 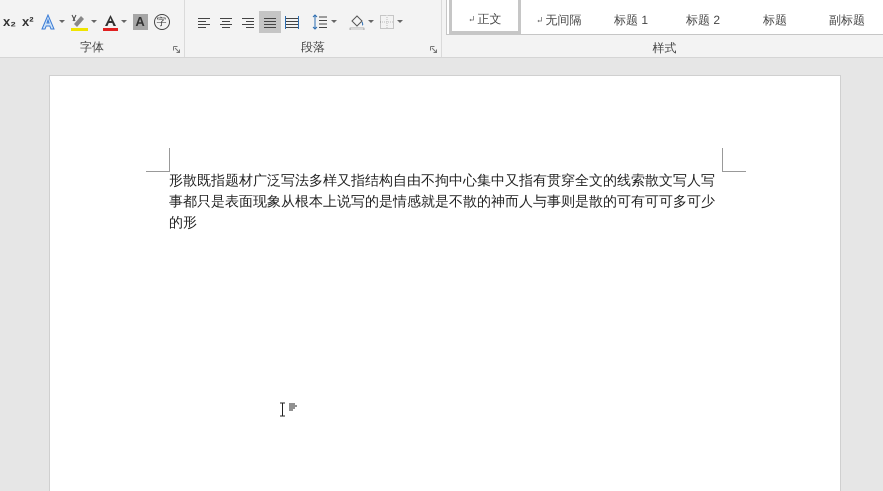 What do you see at coordinates (559, 17) in the screenshot?
I see `style-option: 无间隔` at bounding box center [559, 17].